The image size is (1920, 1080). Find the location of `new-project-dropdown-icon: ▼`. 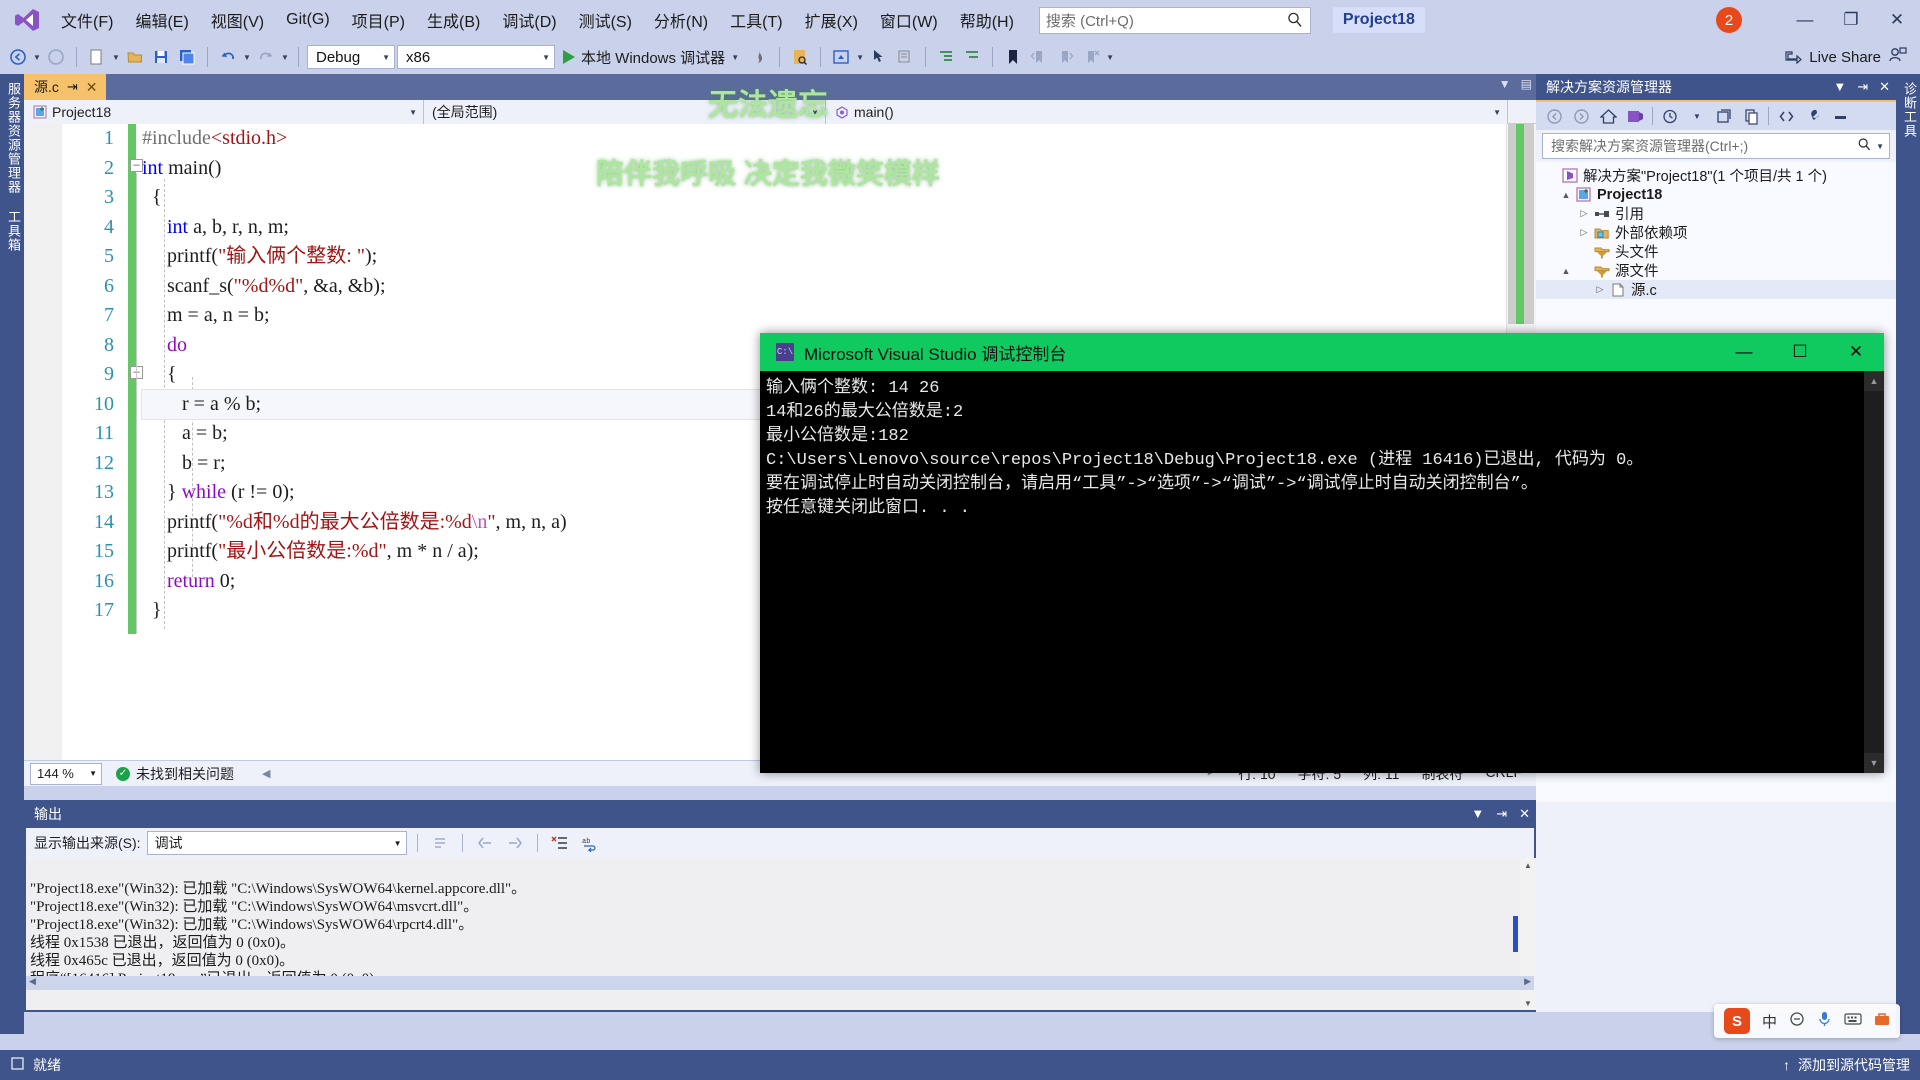

new-project-dropdown-icon: ▼ is located at coordinates (116, 57).